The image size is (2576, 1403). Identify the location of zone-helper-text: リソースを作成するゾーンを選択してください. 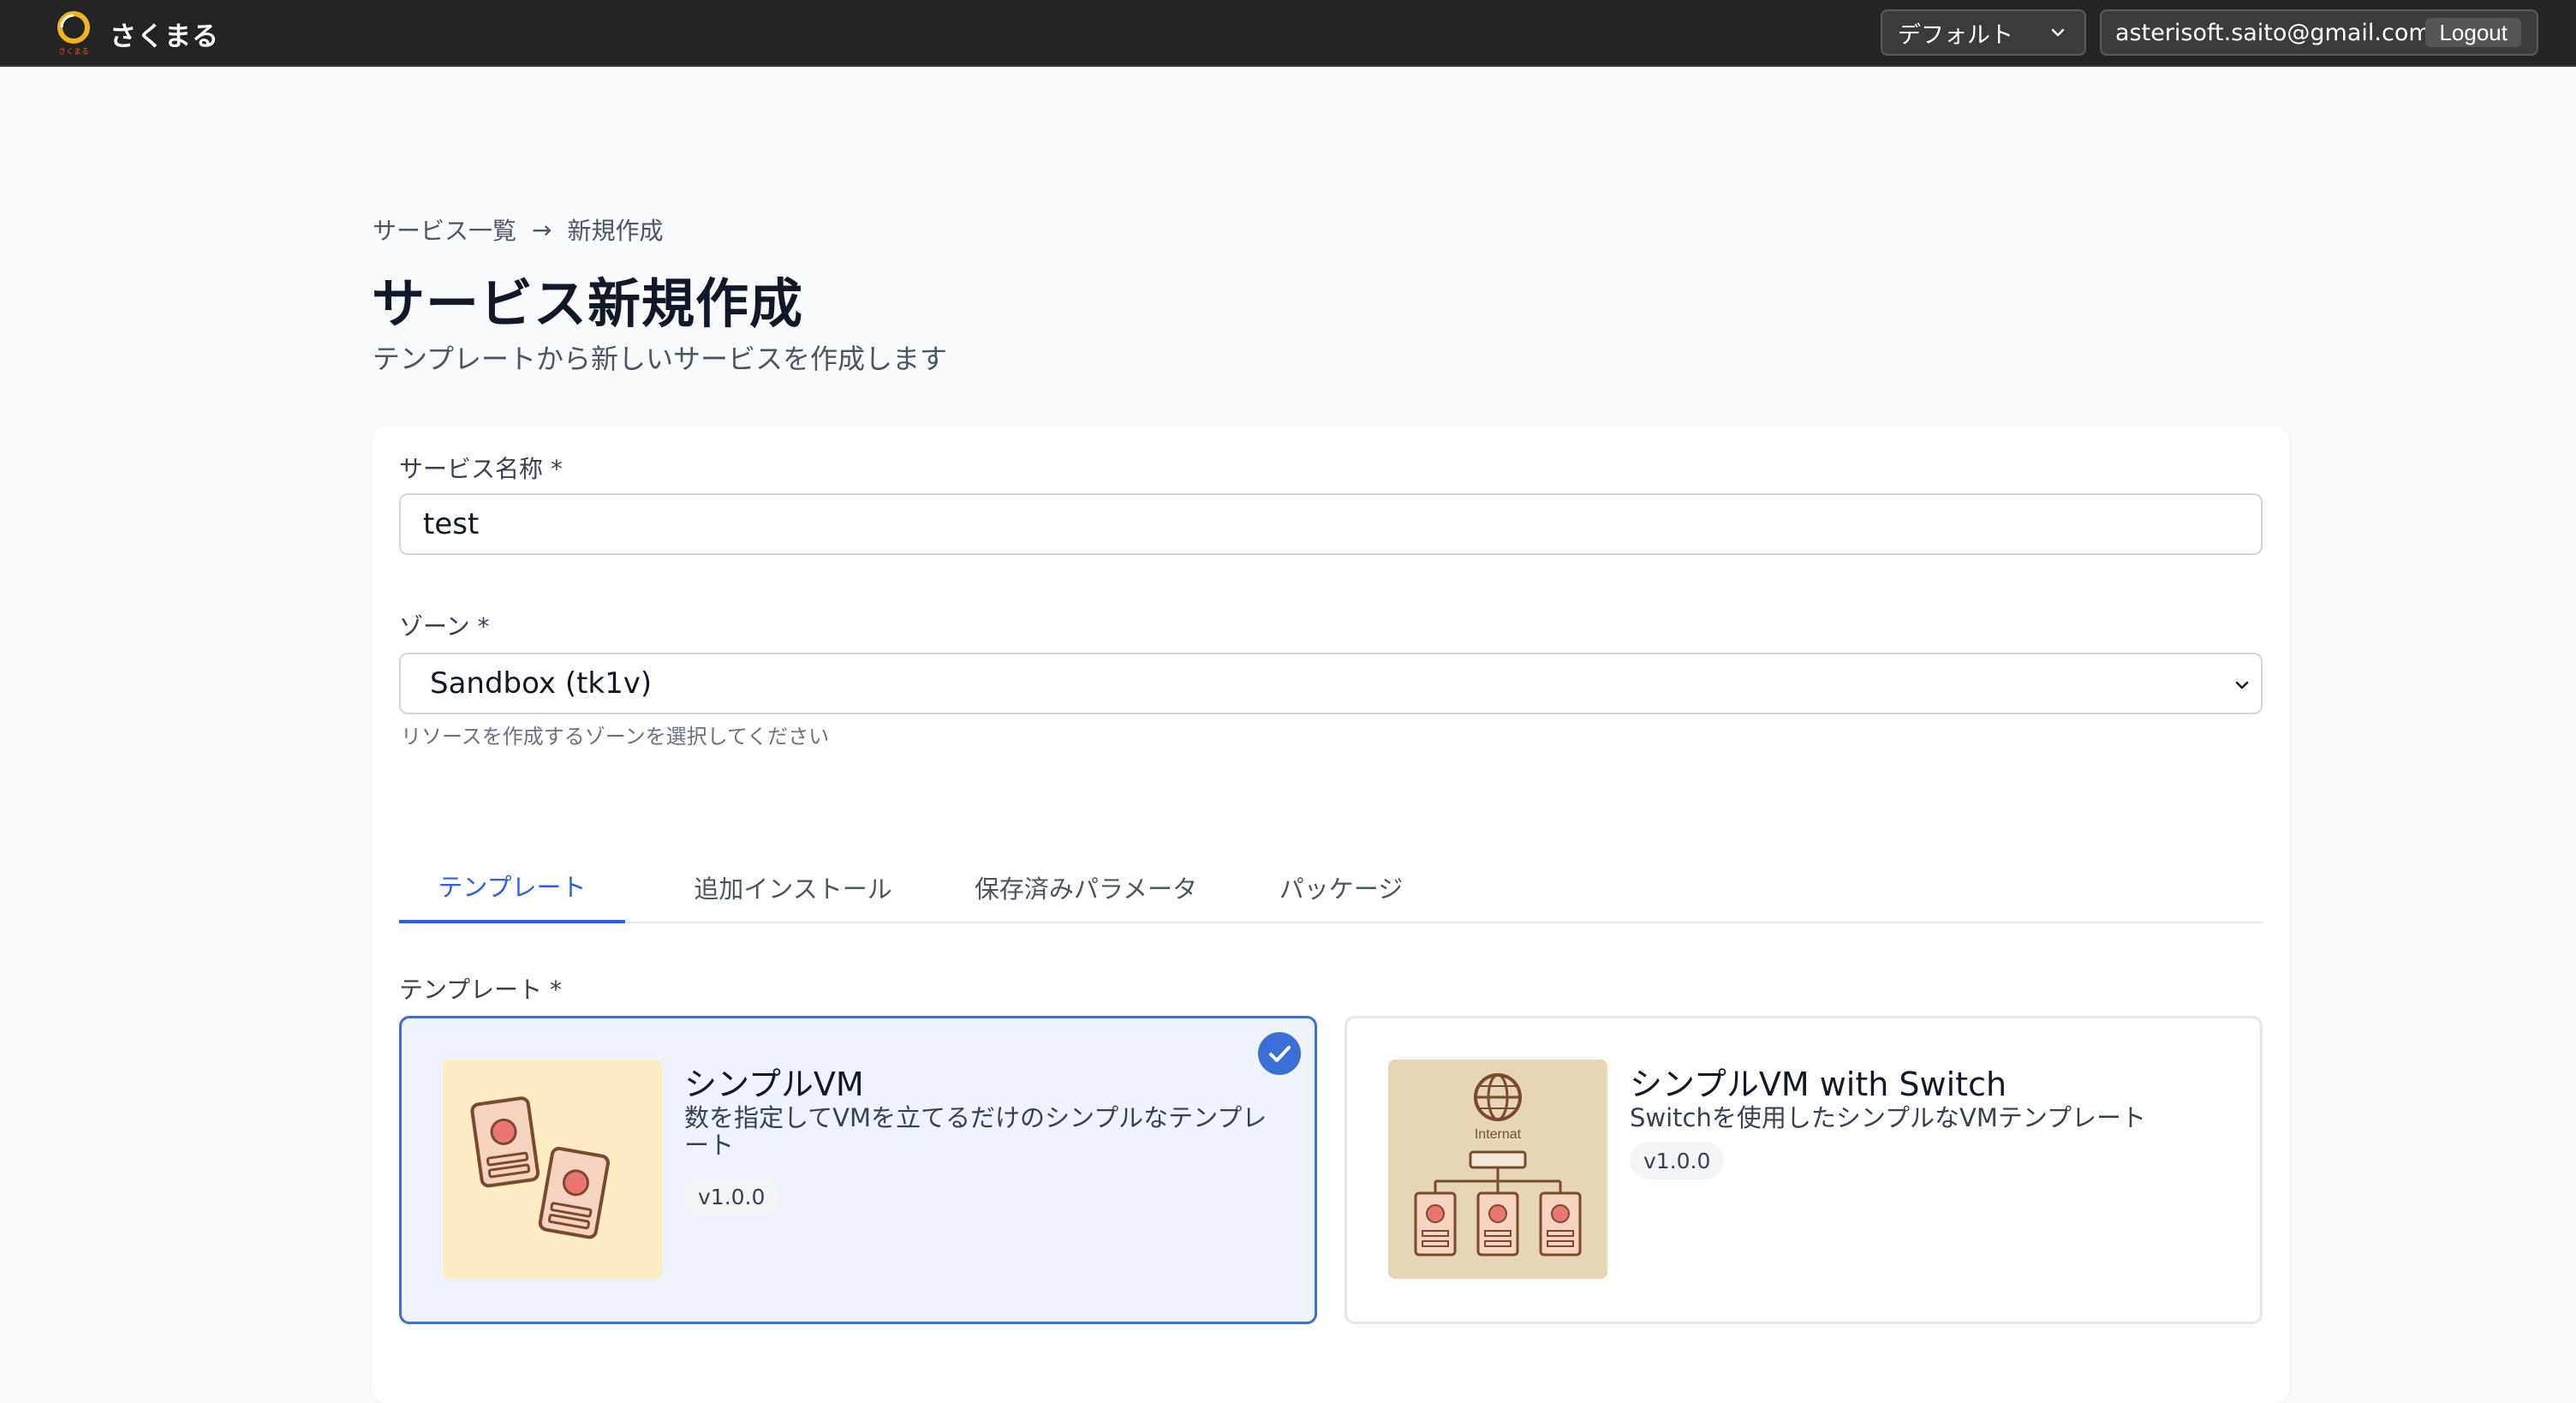
(615, 737).